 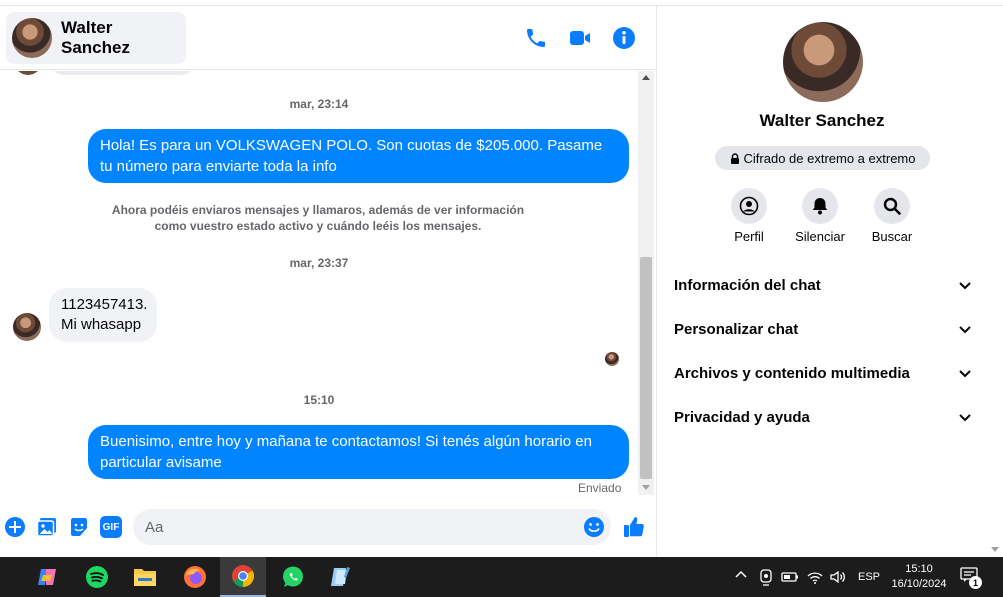 What do you see at coordinates (919, 584) in the screenshot?
I see `clock-date: 16/10/2024` at bounding box center [919, 584].